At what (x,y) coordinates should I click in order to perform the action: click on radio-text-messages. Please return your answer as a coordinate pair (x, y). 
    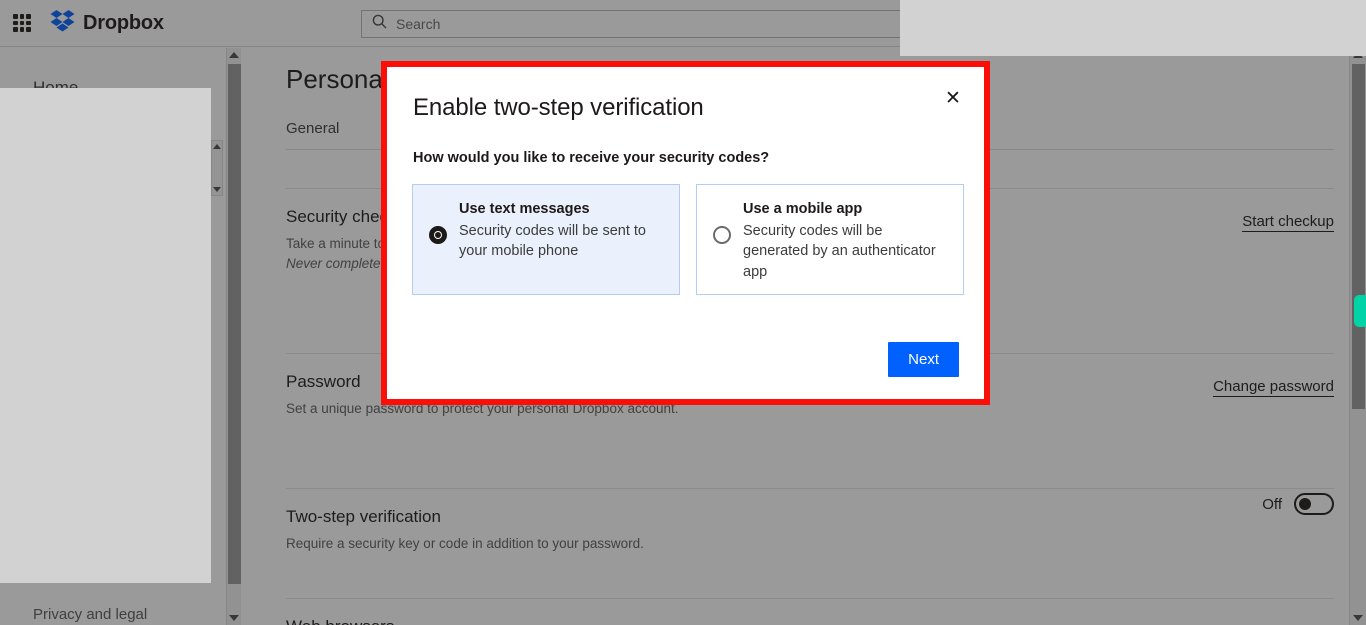
    Looking at the image, I should click on (438, 235).